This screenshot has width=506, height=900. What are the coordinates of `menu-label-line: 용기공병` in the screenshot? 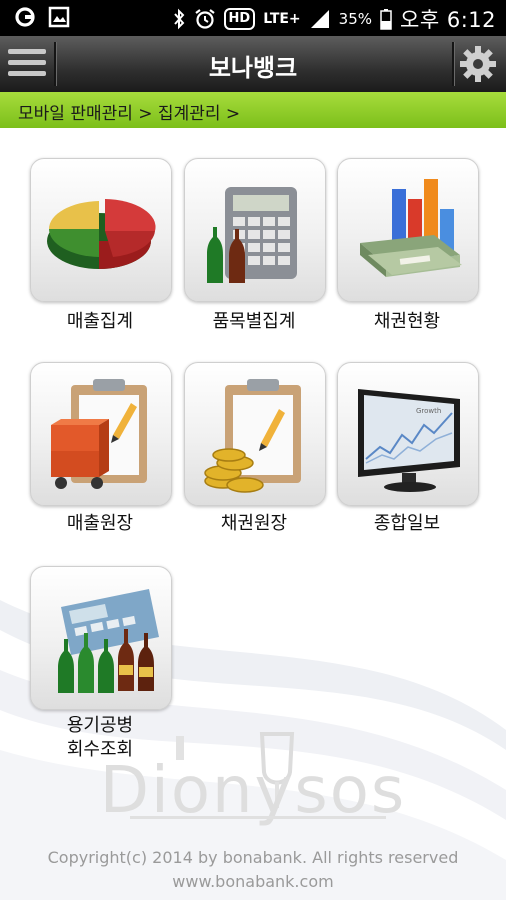 It's located at (100, 725).